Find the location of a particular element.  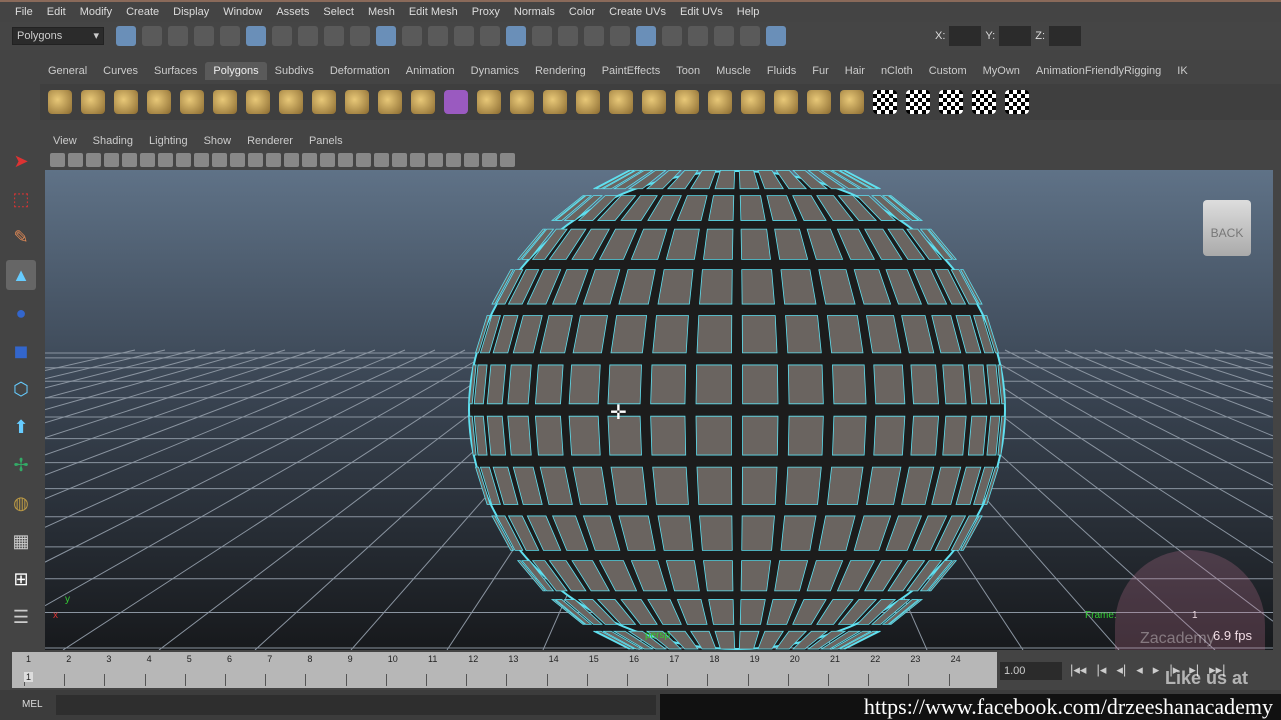

command-input is located at coordinates (356, 705).